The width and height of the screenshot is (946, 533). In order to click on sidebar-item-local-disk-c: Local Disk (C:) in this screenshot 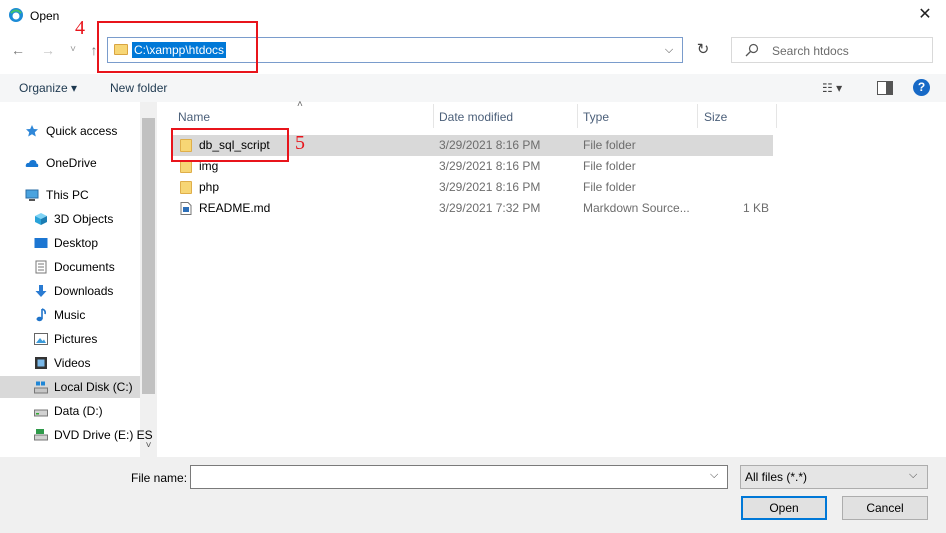, I will do `click(70, 387)`.